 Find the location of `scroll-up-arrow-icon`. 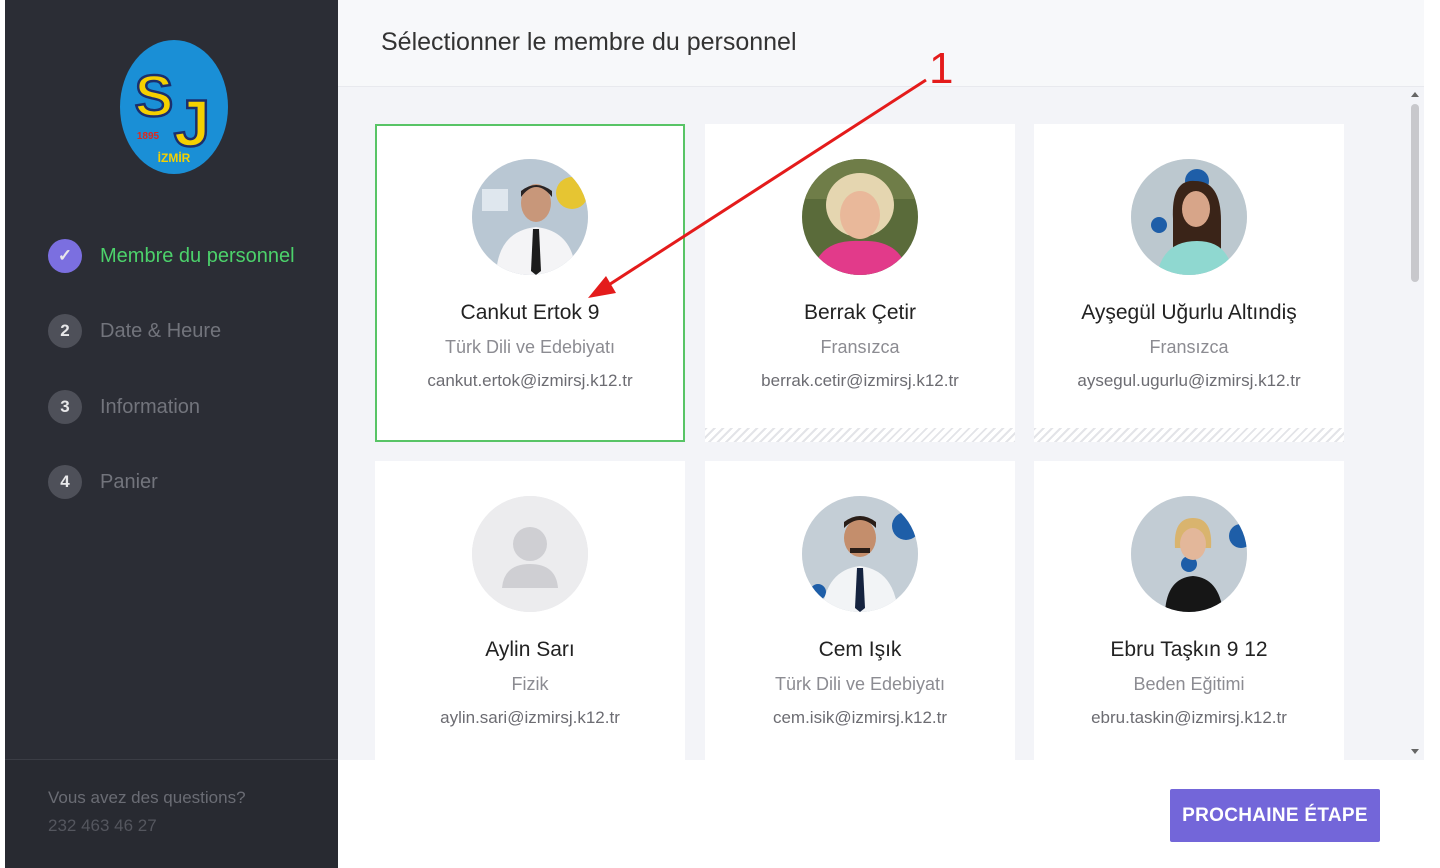

scroll-up-arrow-icon is located at coordinates (1415, 94).